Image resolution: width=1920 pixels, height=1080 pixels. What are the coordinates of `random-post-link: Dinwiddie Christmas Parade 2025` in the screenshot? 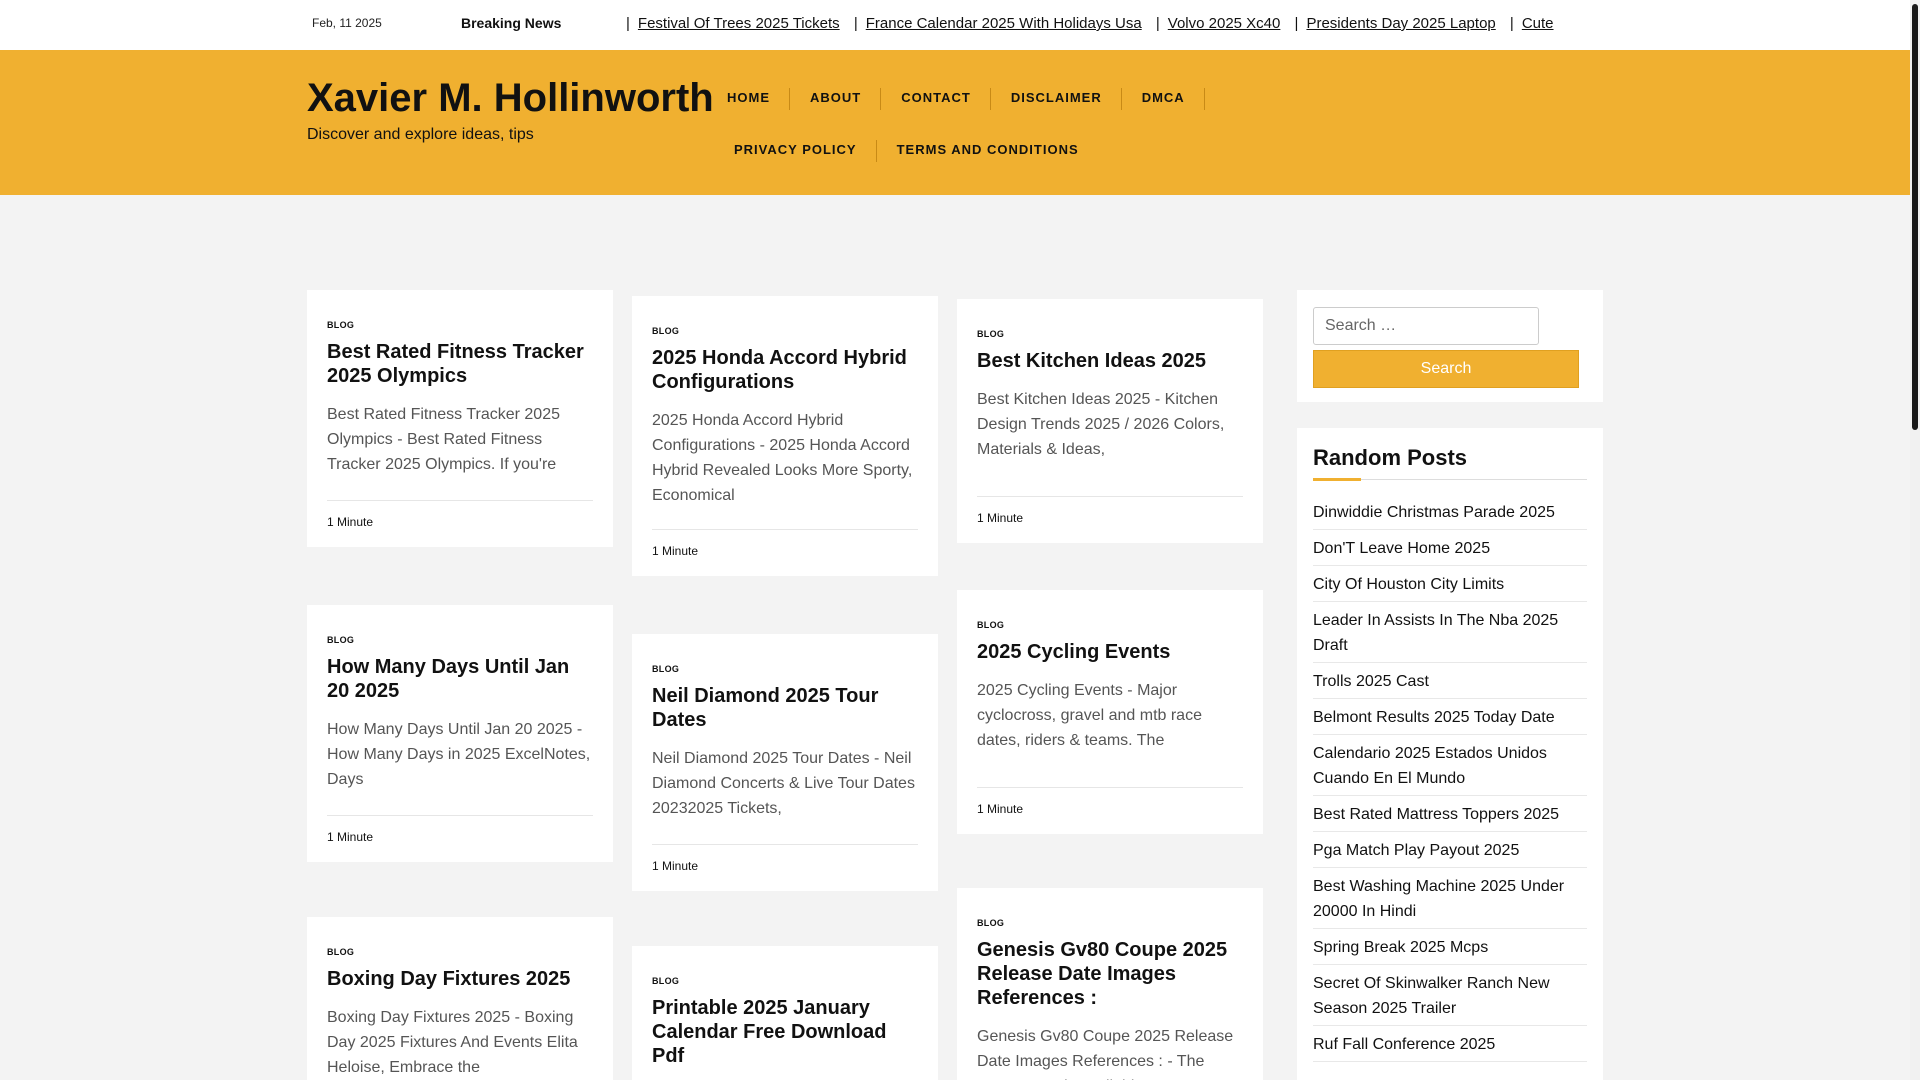 It's located at (1434, 512).